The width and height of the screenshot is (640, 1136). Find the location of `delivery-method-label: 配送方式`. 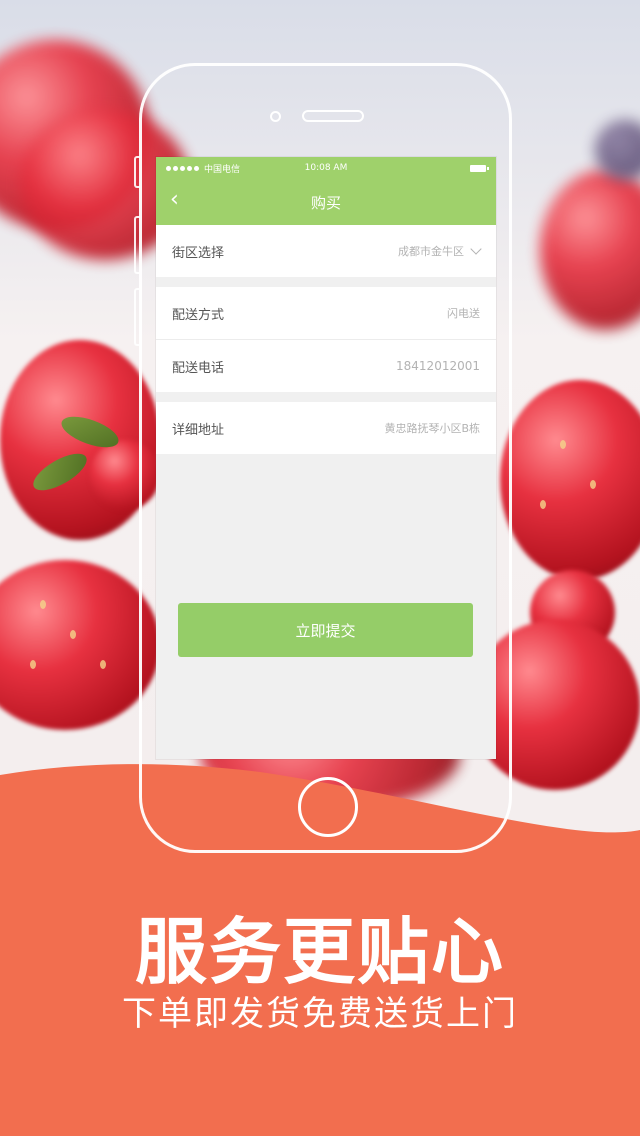

delivery-method-label: 配送方式 is located at coordinates (198, 315).